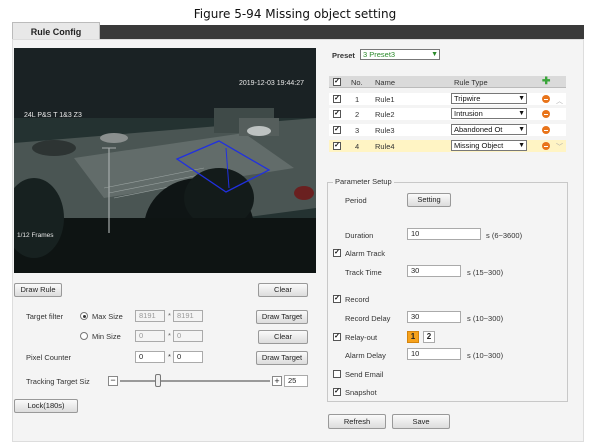 This screenshot has width=590, height=446. I want to click on preset-label: Preset, so click(343, 55).